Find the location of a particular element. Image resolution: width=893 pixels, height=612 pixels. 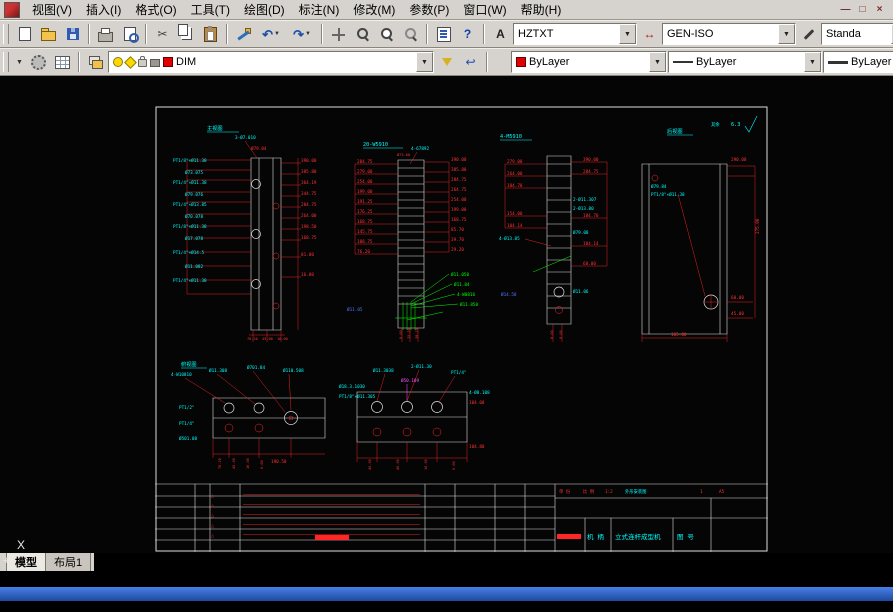

note-text: Ø79.84 is located at coordinates (659, 186).